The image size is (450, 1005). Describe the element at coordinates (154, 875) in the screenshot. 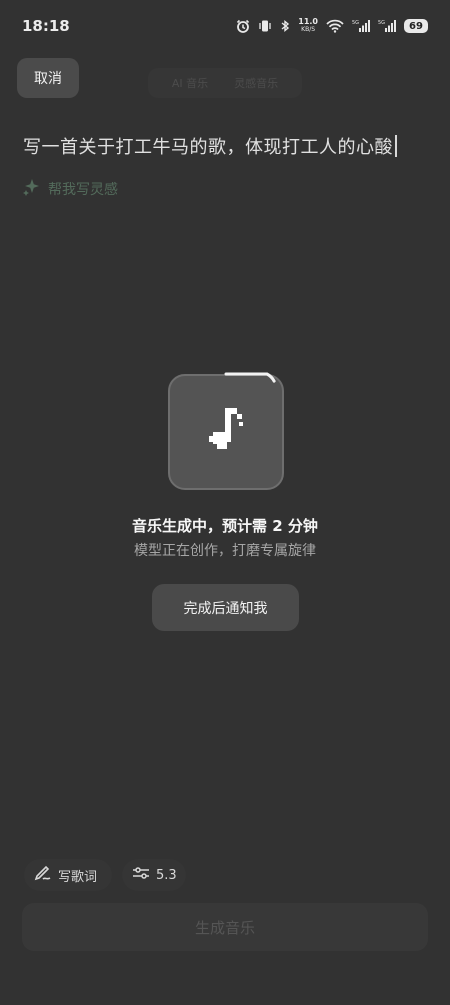

I see `model-version-button: 5.3` at that location.